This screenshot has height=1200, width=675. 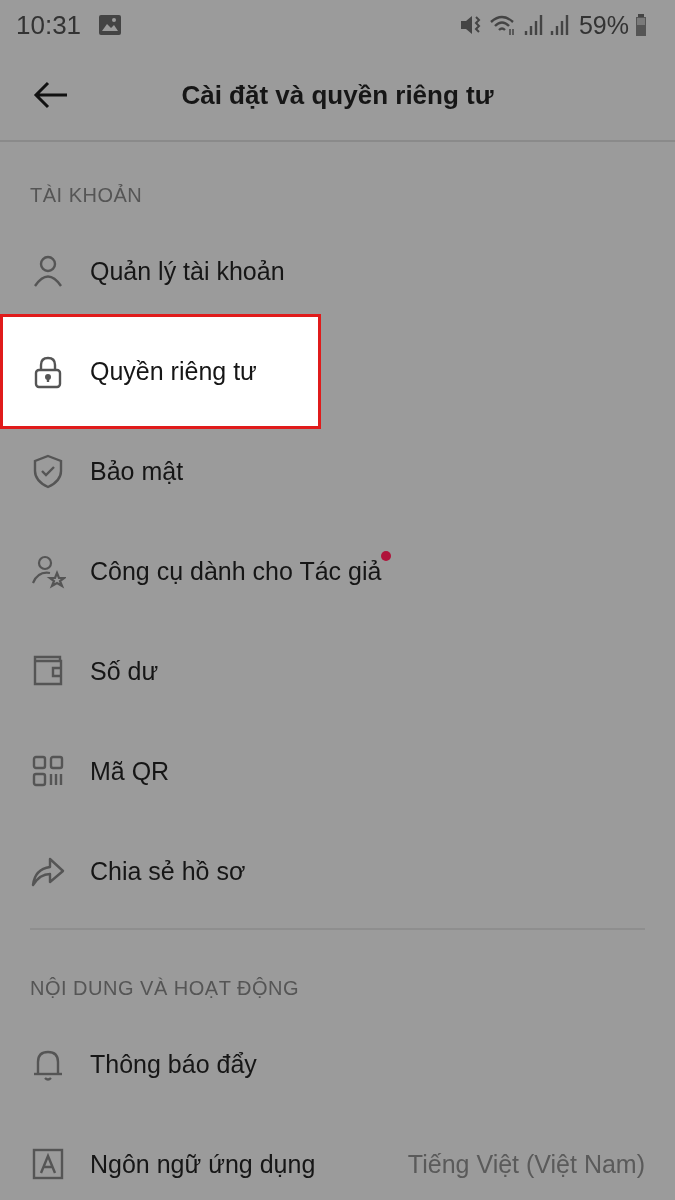 I want to click on wifi-icon, so click(x=502, y=25).